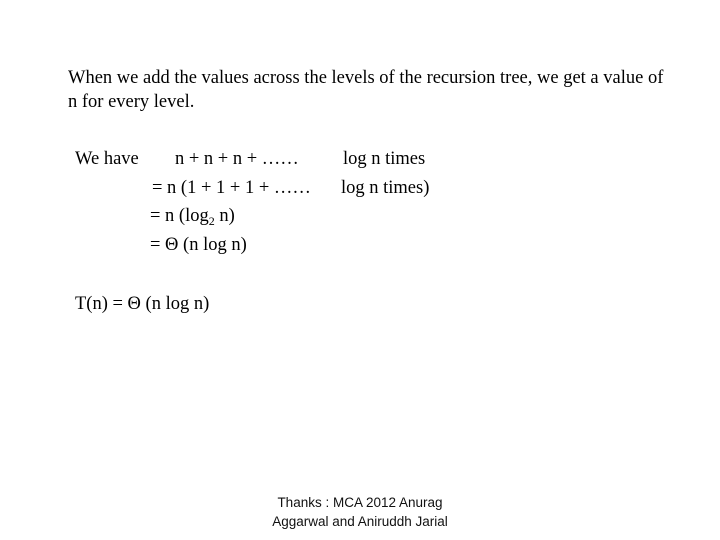  Describe the element at coordinates (107, 159) in the screenshot. I see `derivation-label: We have` at that location.